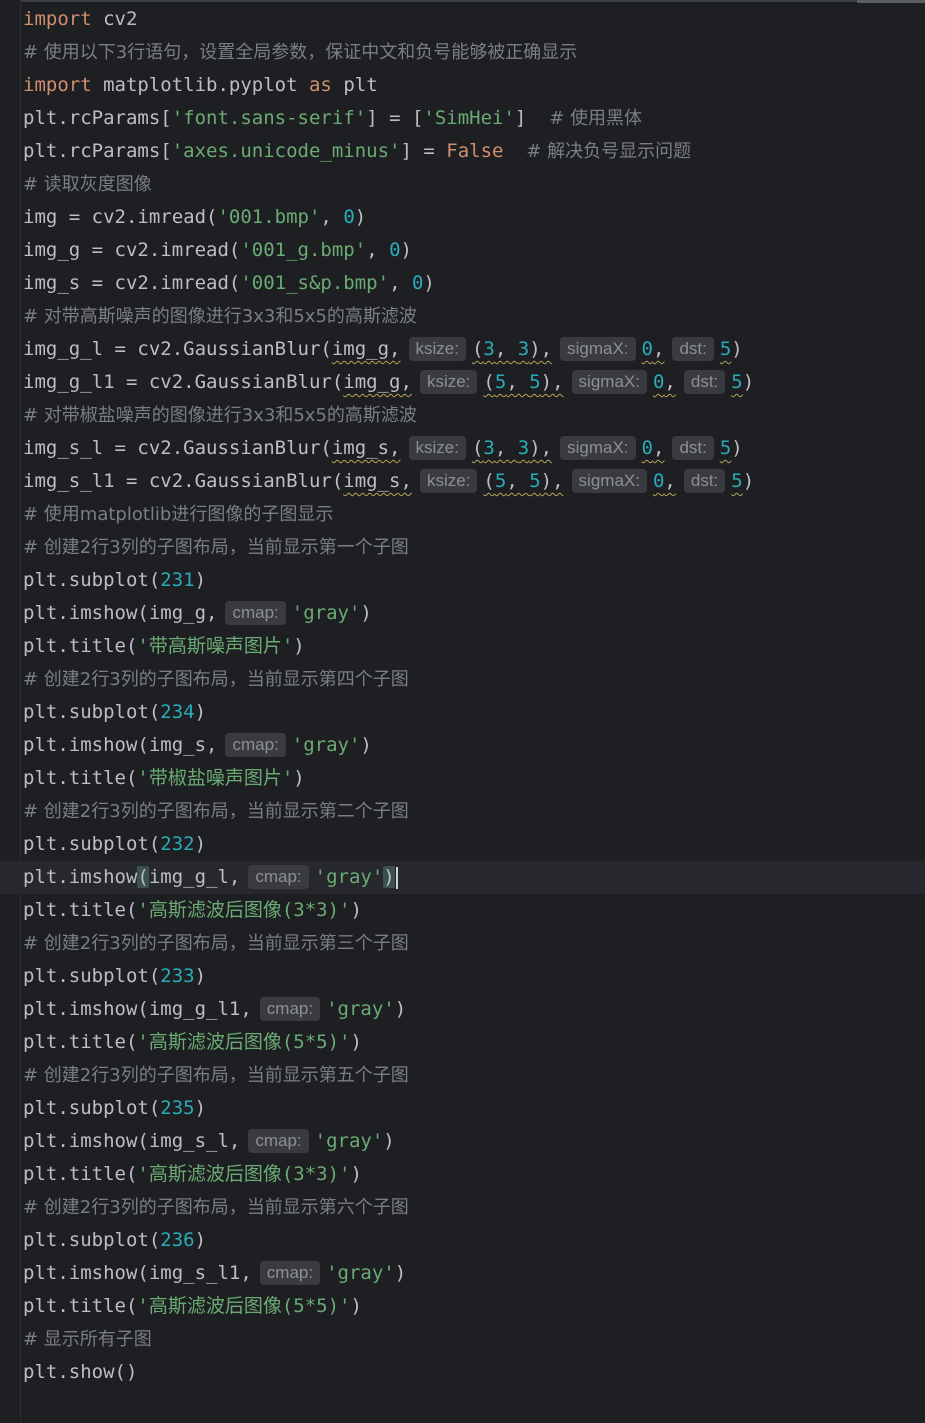  I want to click on code-line-current: plt.imshow(img_g_l, cmap:'gray'), so click(462, 877).